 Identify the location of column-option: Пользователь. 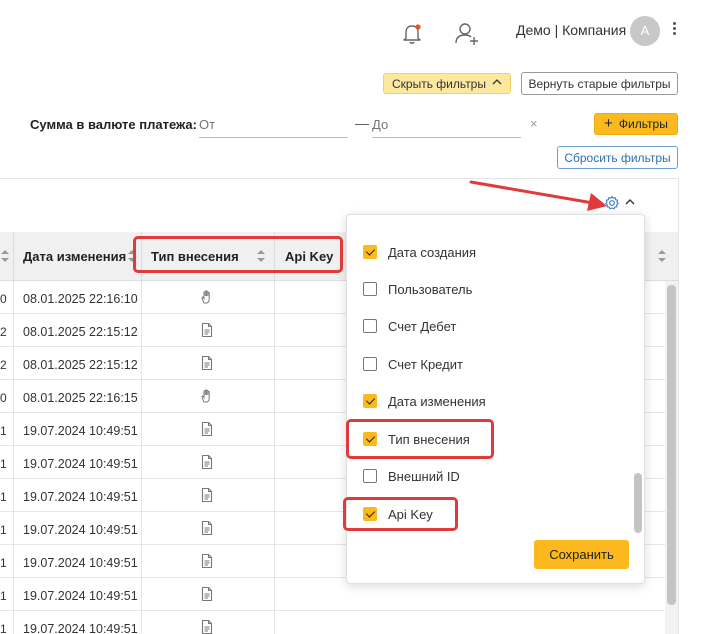
(417, 289).